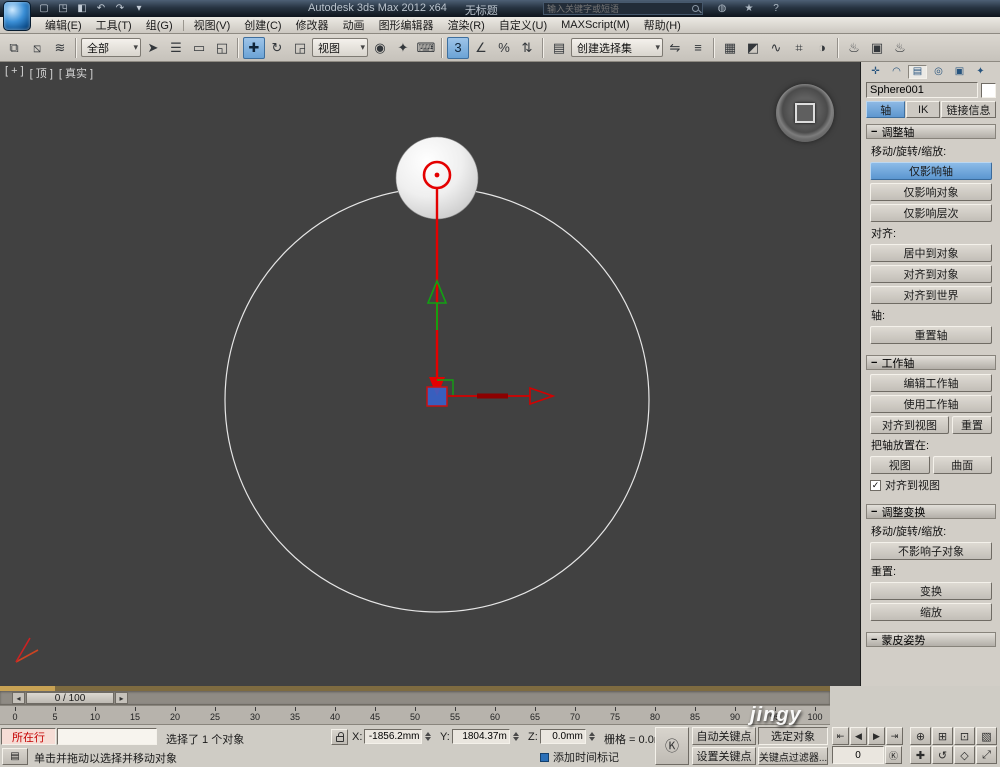 This screenshot has width=1000, height=767. What do you see at coordinates (962, 465) in the screenshot?
I see `place-surface-button: 曲面` at bounding box center [962, 465].